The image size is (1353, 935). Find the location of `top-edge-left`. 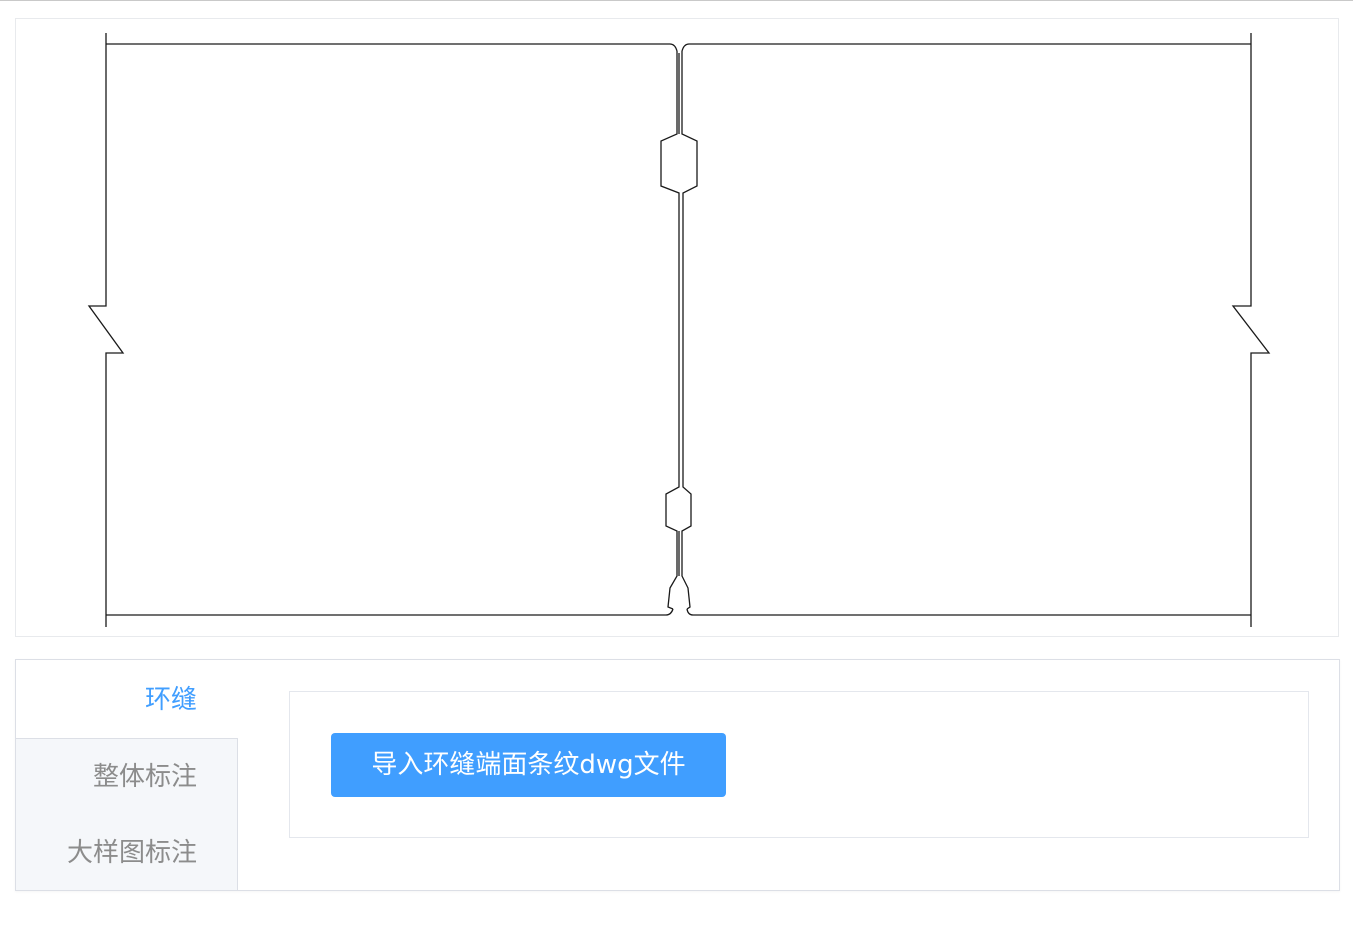

top-edge-left is located at coordinates (392, 47).